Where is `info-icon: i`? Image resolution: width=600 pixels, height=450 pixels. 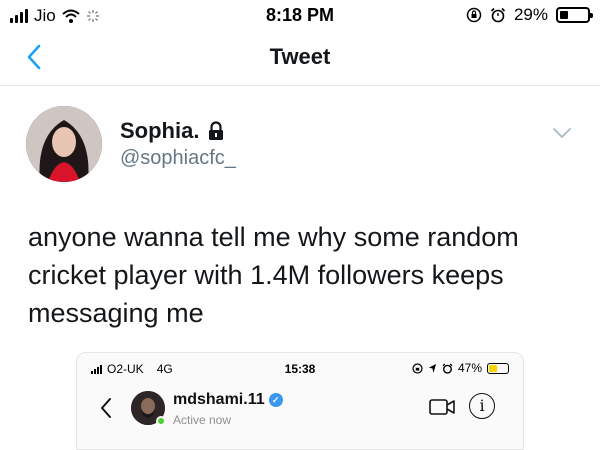
info-icon: i is located at coordinates (482, 406).